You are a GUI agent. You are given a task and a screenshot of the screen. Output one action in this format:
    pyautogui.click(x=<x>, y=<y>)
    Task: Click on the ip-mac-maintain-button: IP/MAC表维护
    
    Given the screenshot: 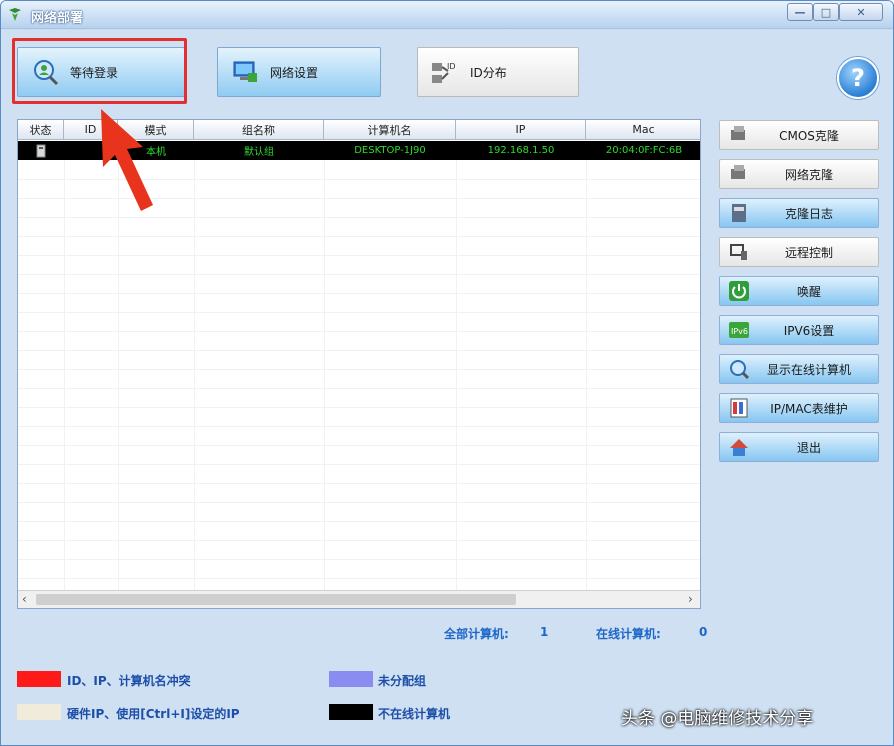 What is the action you would take?
    pyautogui.click(x=799, y=408)
    